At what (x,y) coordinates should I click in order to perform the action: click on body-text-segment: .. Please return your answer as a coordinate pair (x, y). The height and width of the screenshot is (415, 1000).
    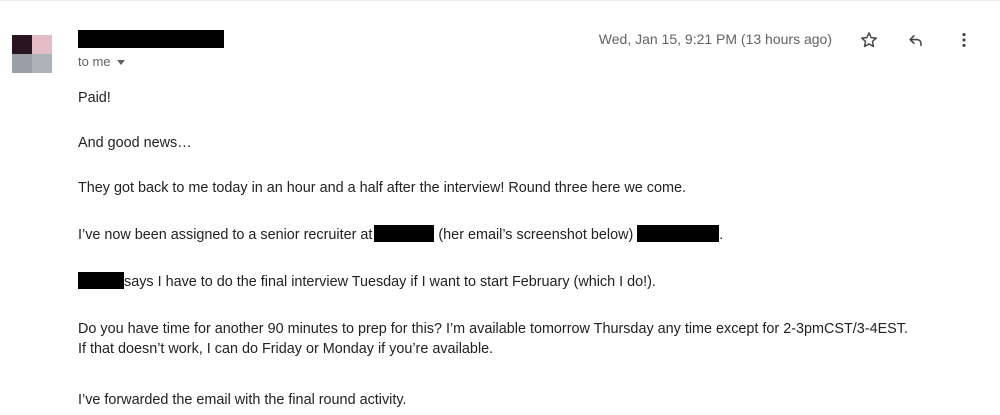
    Looking at the image, I should click on (721, 235).